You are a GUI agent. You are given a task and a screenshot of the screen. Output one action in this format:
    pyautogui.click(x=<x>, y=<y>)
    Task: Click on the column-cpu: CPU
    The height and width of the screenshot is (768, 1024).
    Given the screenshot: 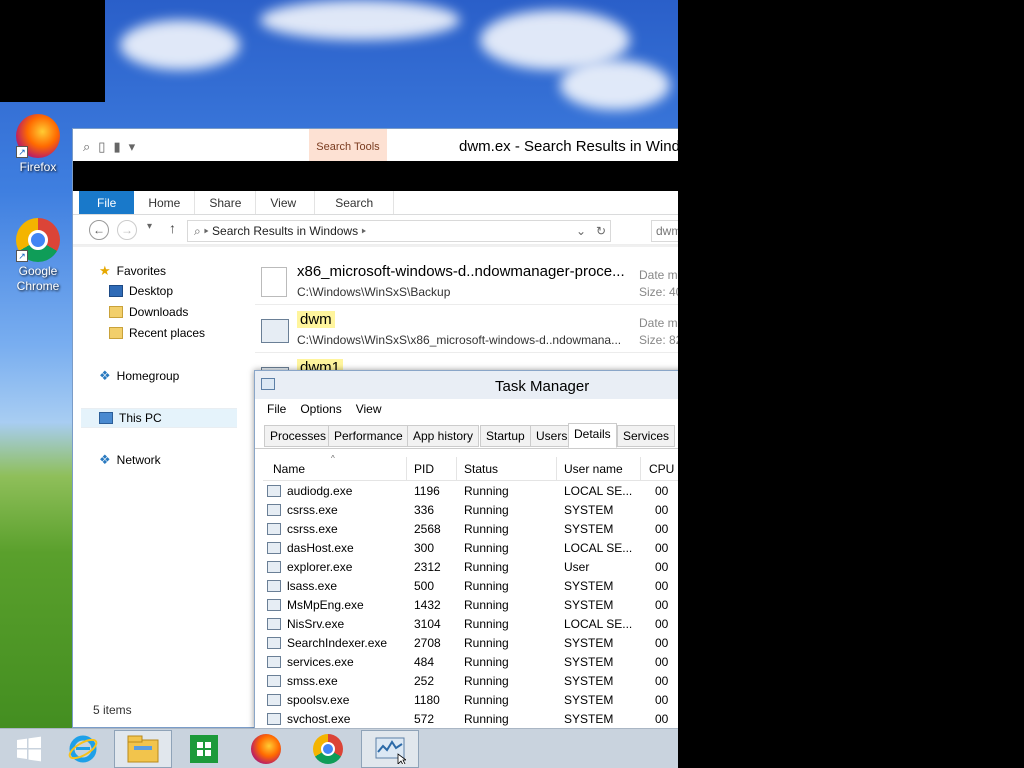 What is the action you would take?
    pyautogui.click(x=661, y=469)
    